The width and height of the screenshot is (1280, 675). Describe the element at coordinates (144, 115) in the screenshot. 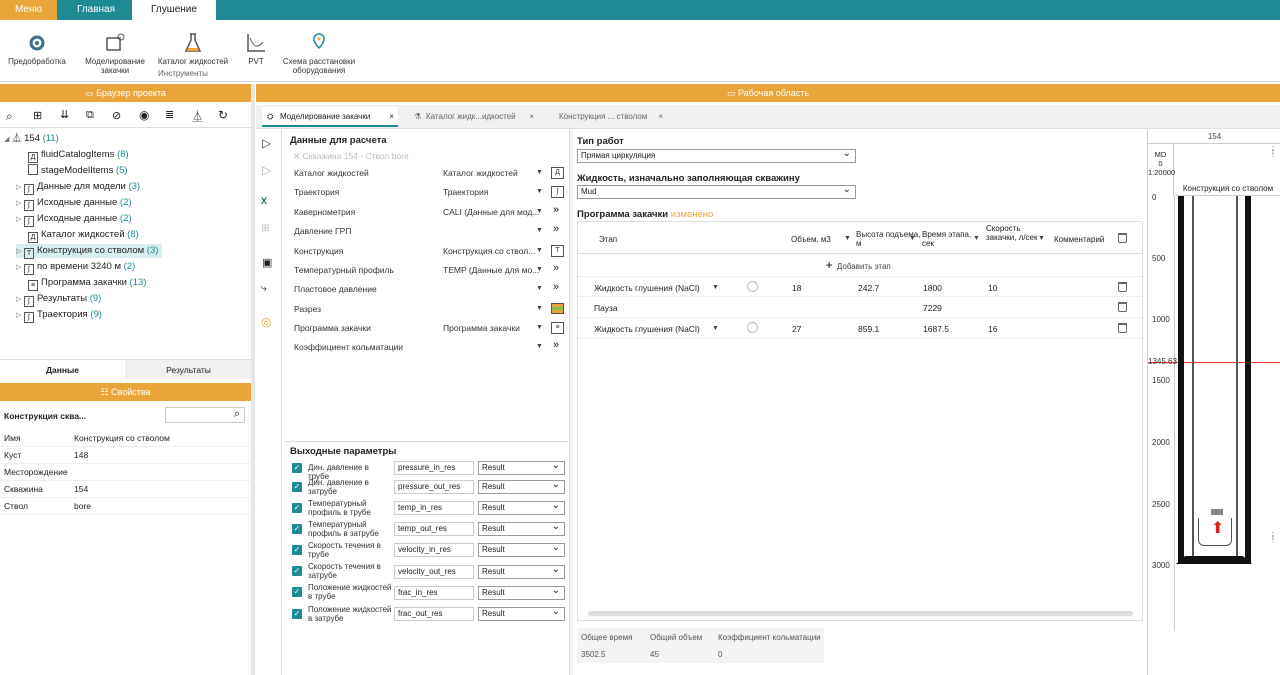

I see `eye-icon: ◉` at that location.